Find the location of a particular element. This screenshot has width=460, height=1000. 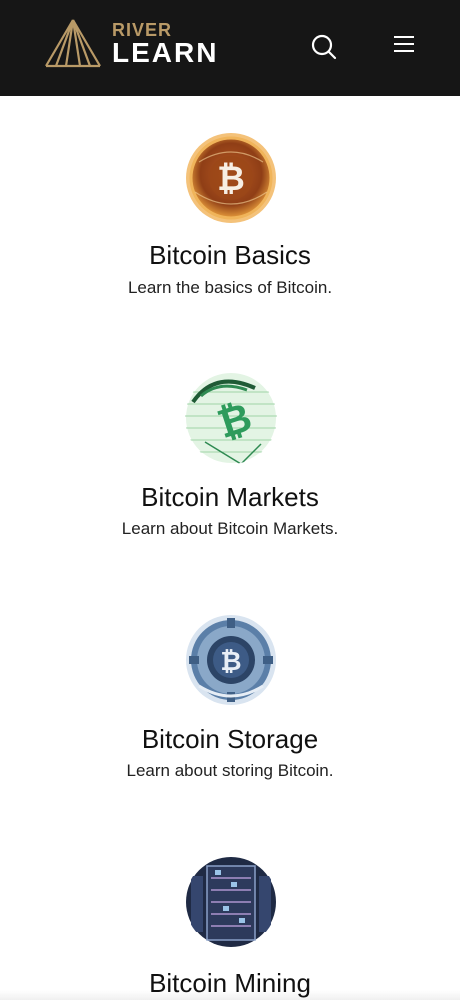

bitcoin-markets-icon: ₿ is located at coordinates (231, 418).